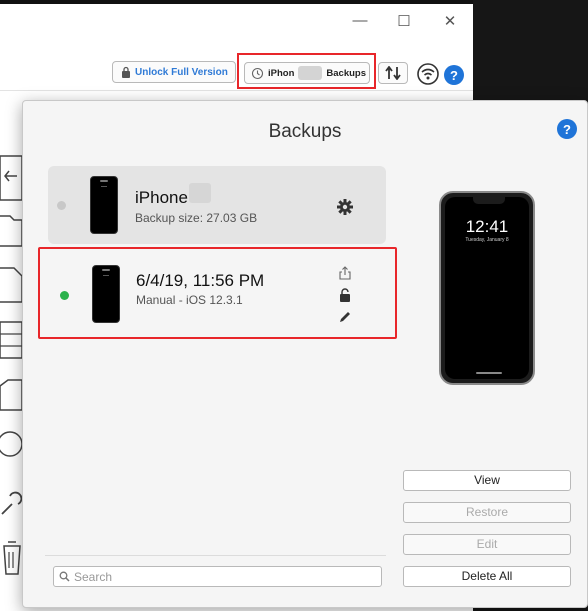 The height and width of the screenshot is (611, 588). I want to click on highlight-box-toolbar, so click(306, 71).